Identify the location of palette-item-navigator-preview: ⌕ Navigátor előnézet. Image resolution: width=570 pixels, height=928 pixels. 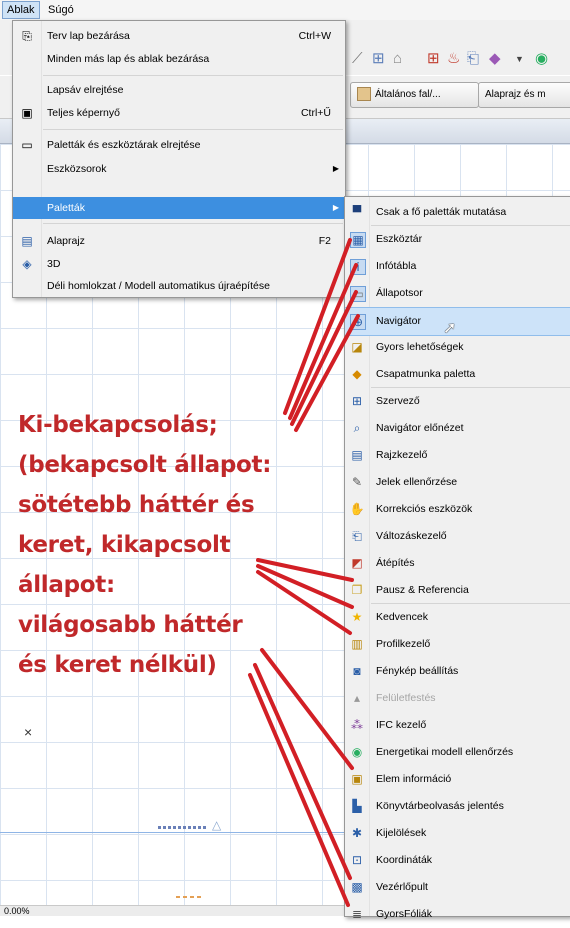
(457, 428).